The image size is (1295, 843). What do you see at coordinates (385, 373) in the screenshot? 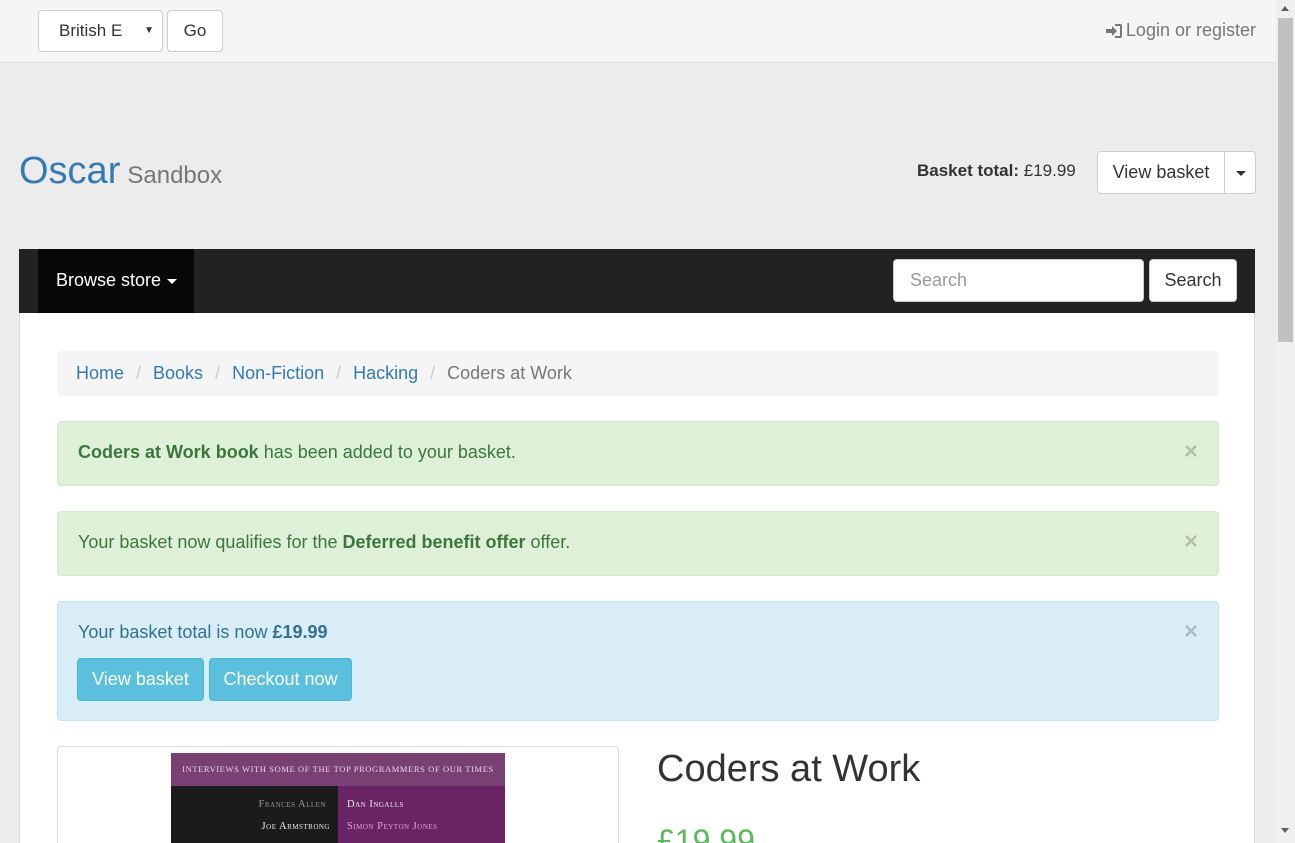
I see `breadcrumb-hacking: Hacking` at bounding box center [385, 373].